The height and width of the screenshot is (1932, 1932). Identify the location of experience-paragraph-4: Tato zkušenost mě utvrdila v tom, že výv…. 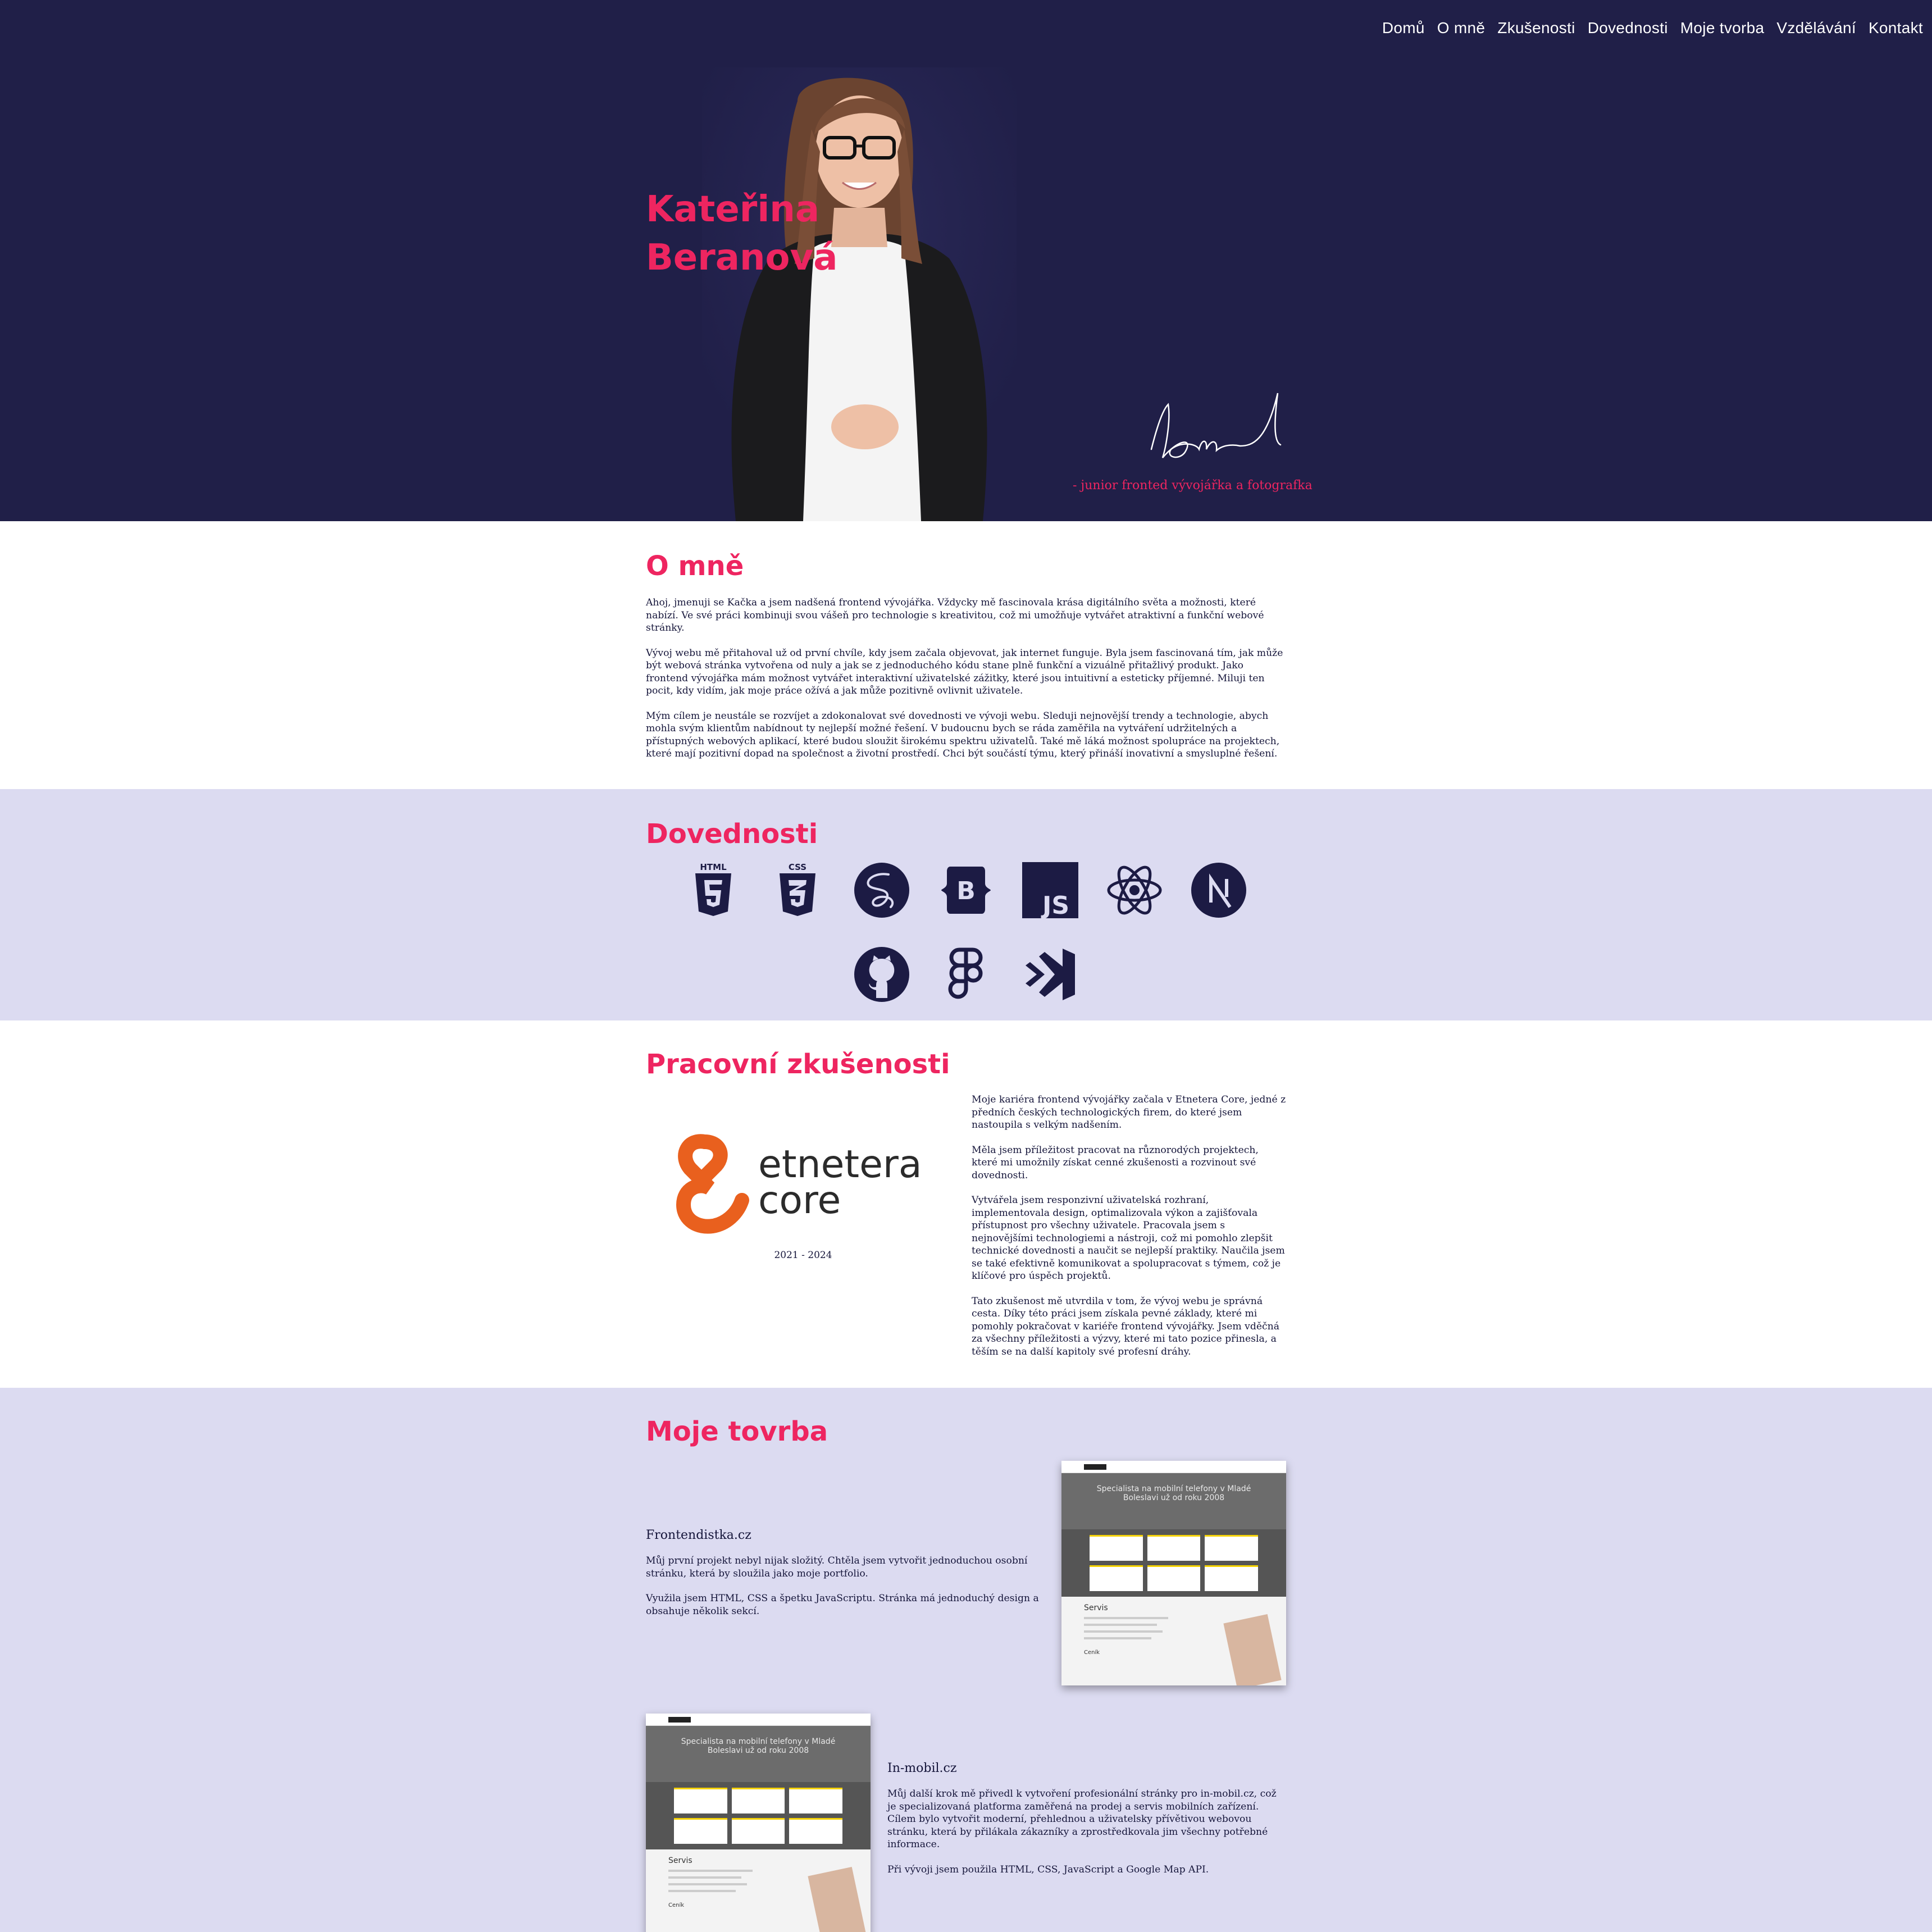
(1125, 1326).